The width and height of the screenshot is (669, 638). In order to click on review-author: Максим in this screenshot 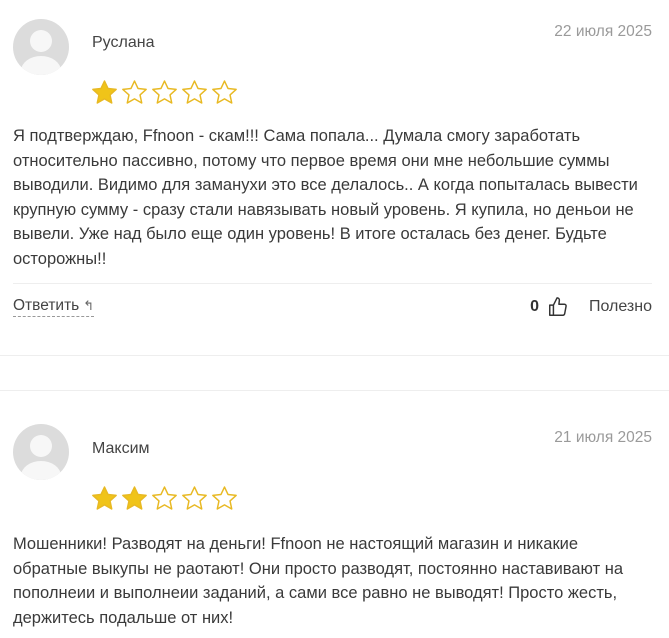, I will do `click(121, 448)`.